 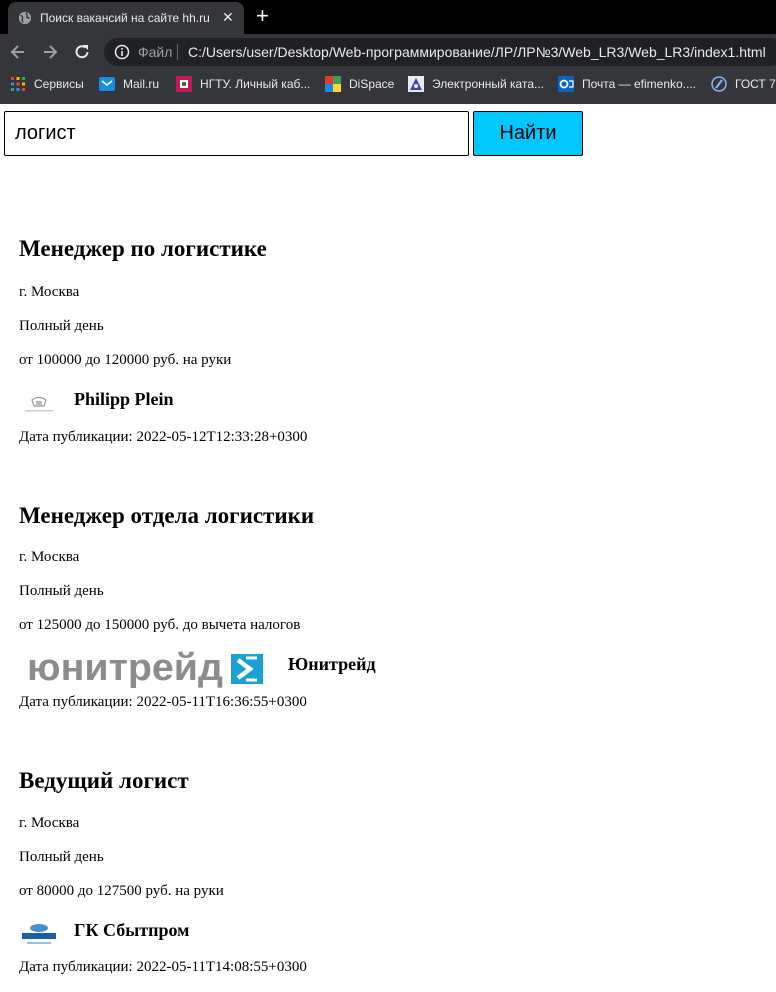 I want to click on info-icon, so click(x=122, y=52).